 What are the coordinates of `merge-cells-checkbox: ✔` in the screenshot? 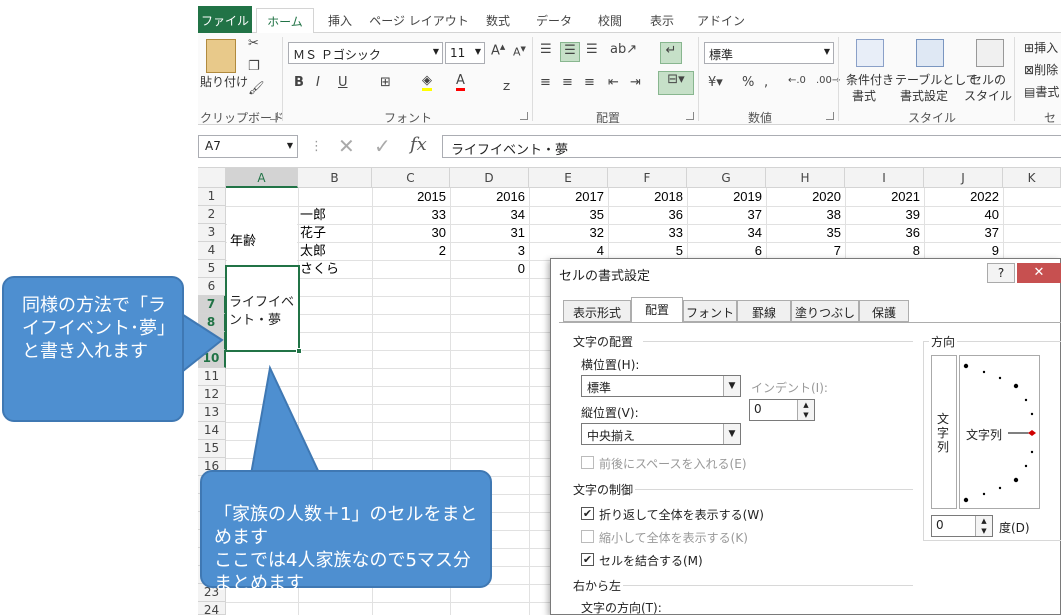 It's located at (587, 559).